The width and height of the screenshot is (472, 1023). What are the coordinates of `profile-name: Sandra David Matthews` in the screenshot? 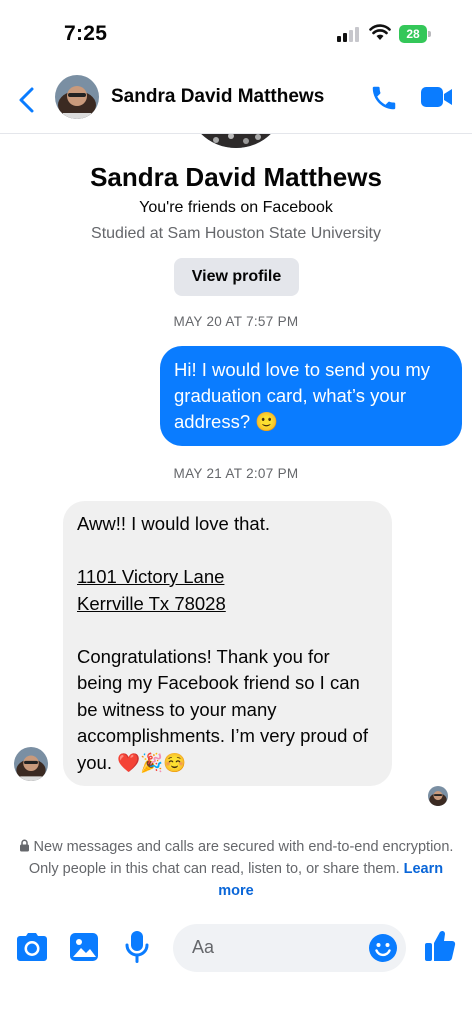 It's located at (236, 177).